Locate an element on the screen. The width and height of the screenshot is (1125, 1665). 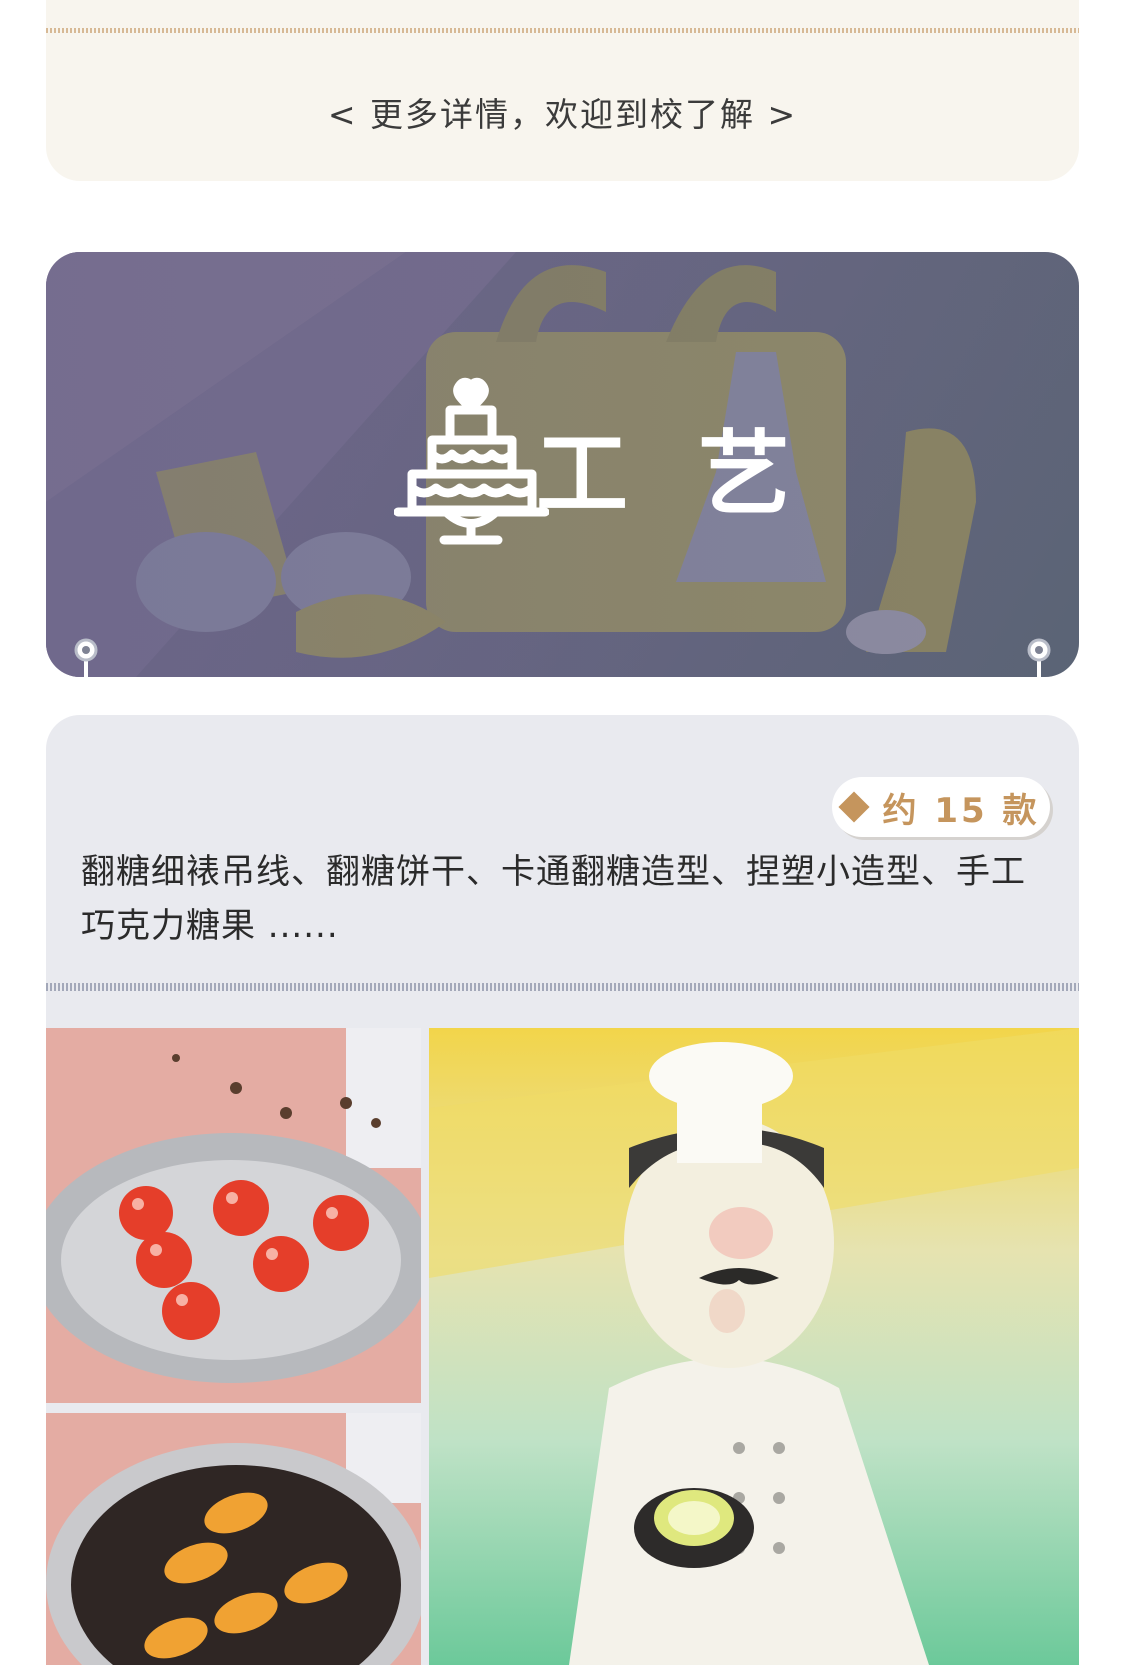
count-badge: 约 15 款 is located at coordinates (941, 807).